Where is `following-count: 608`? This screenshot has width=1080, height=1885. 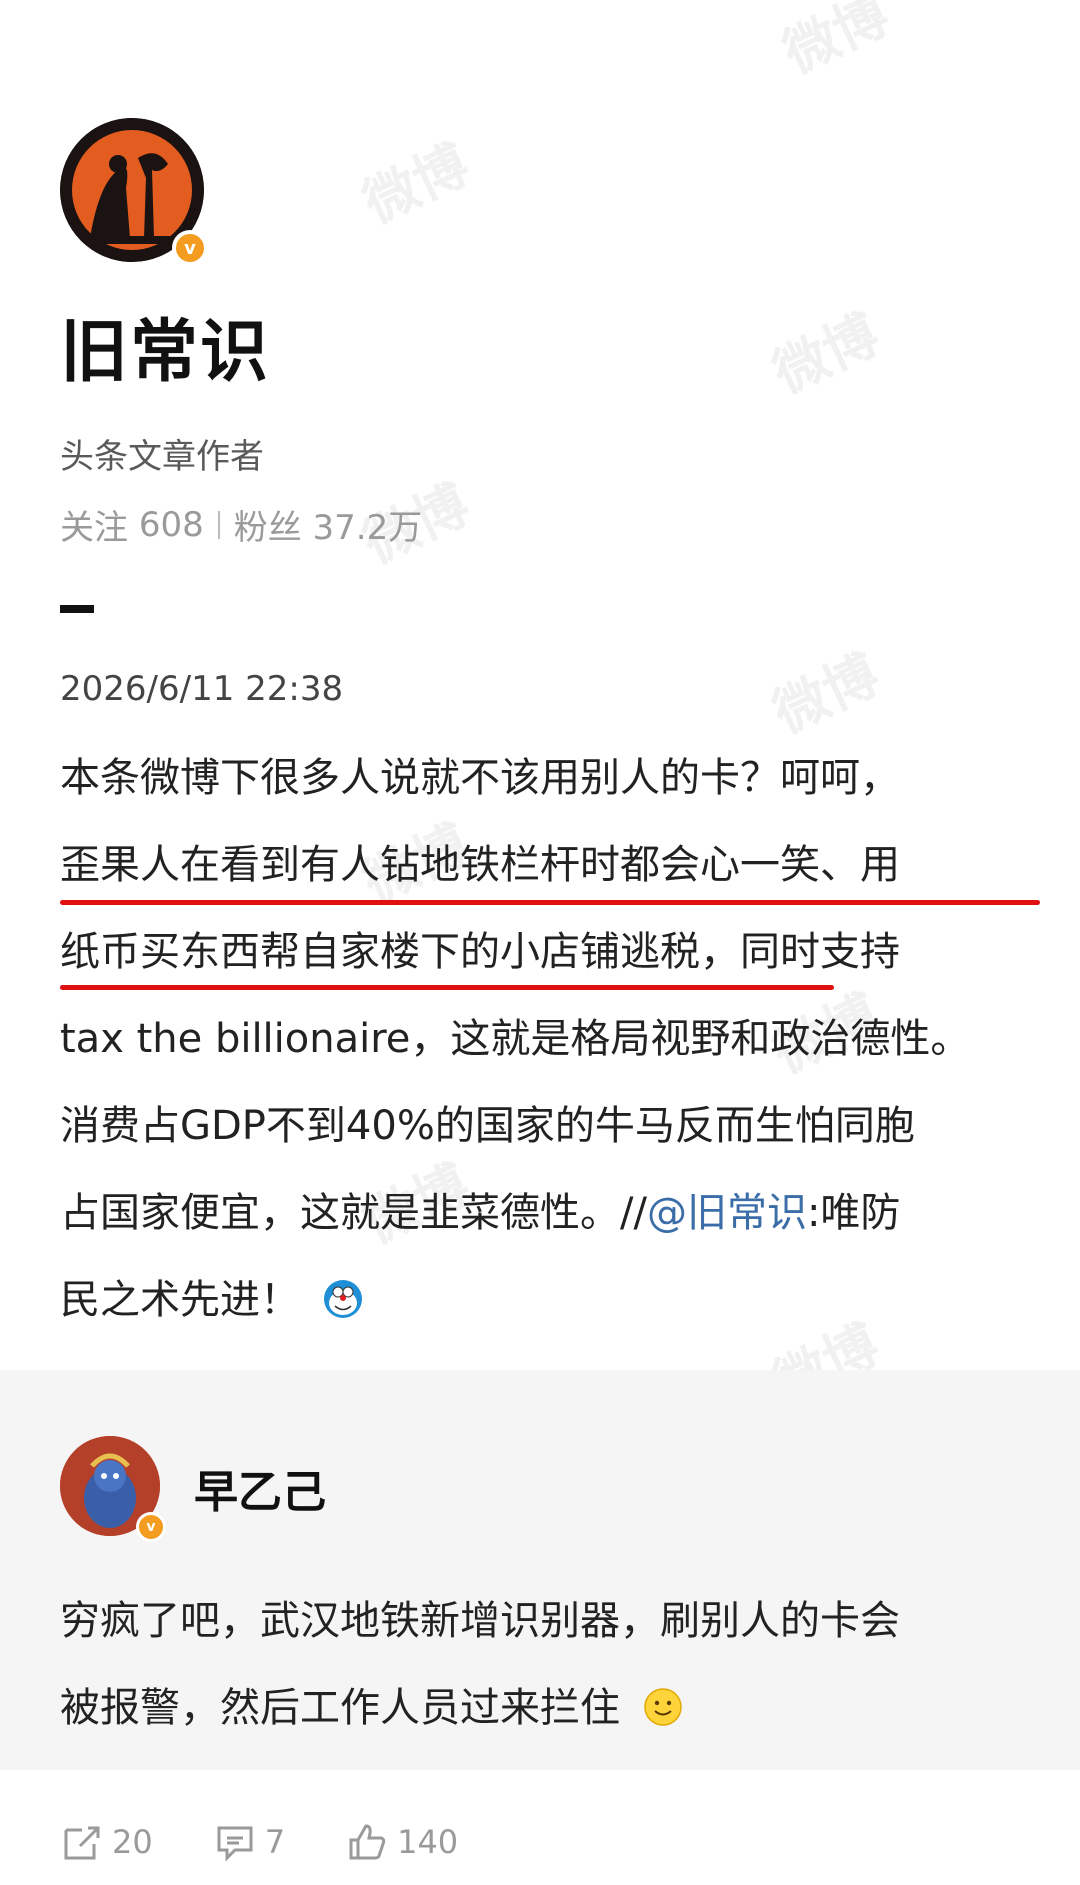
following-count: 608 is located at coordinates (171, 525).